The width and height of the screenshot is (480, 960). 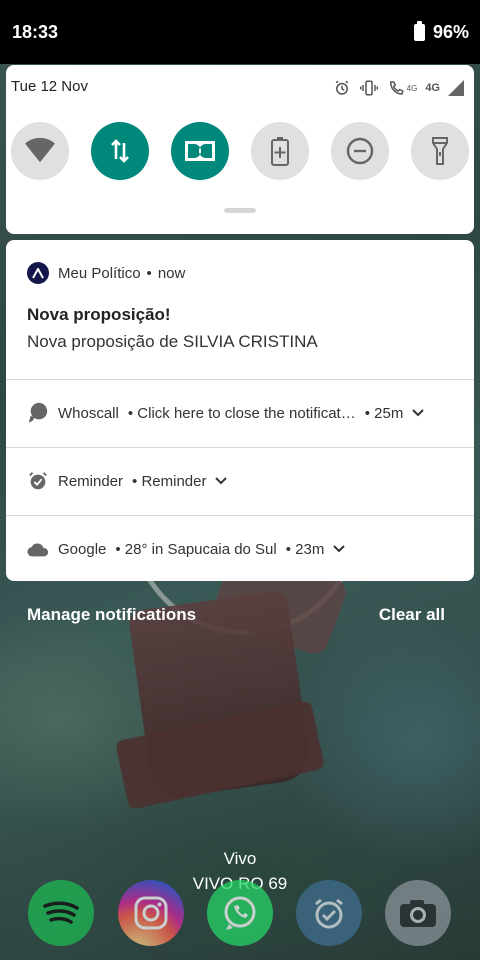 What do you see at coordinates (111, 615) in the screenshot?
I see `manage-notifications-button: Manage notifications` at bounding box center [111, 615].